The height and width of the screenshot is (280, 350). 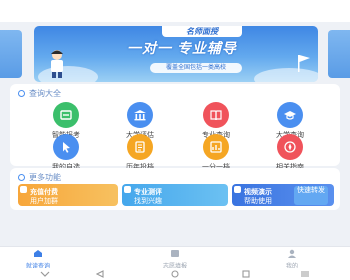 I want to click on mascot-illustration, so click(x=57, y=64).